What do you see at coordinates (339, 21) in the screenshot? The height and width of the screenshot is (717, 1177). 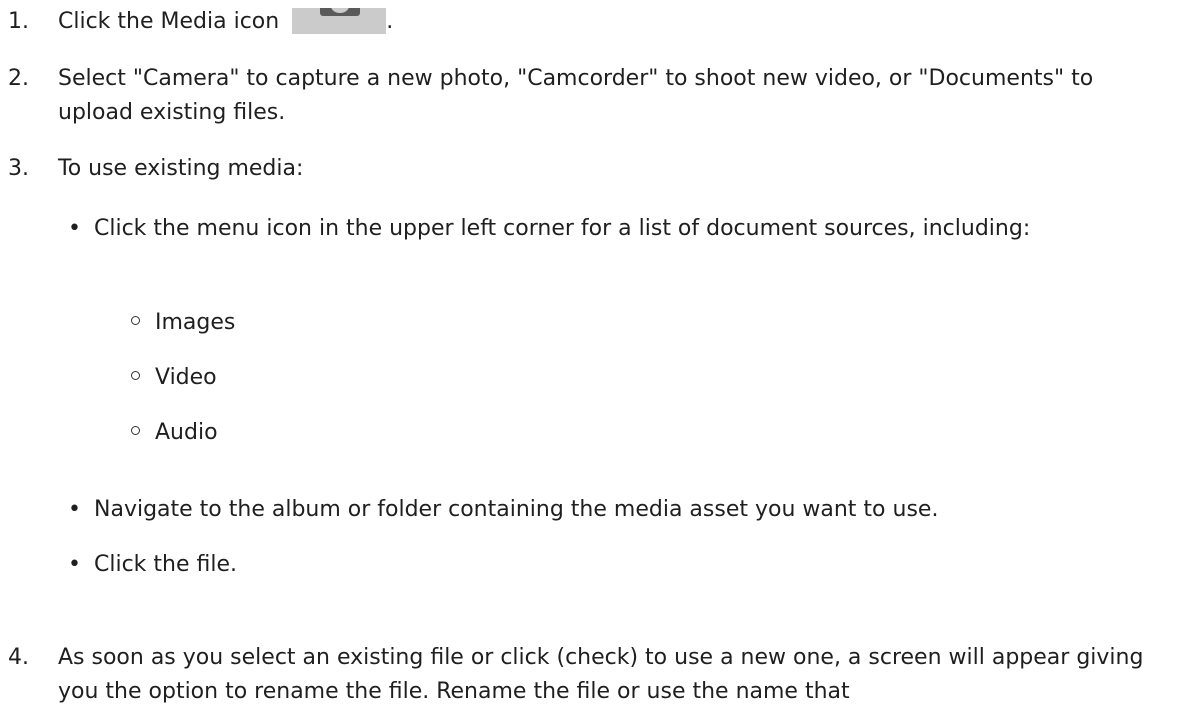 I see `camera-icon` at bounding box center [339, 21].